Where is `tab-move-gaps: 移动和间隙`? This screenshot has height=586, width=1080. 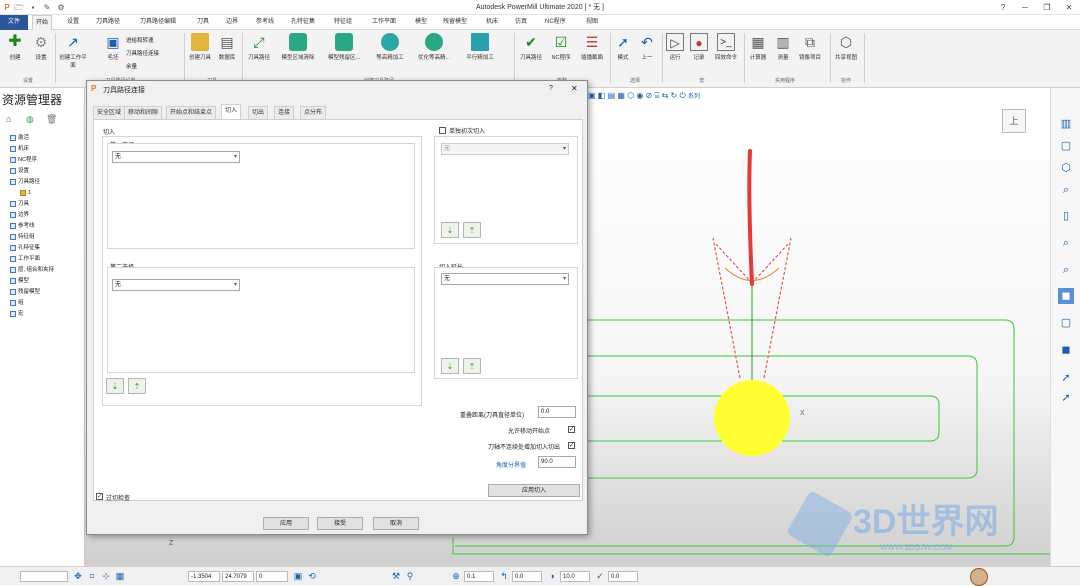
tab-move-gaps: 移动和间隙 is located at coordinates (143, 112).